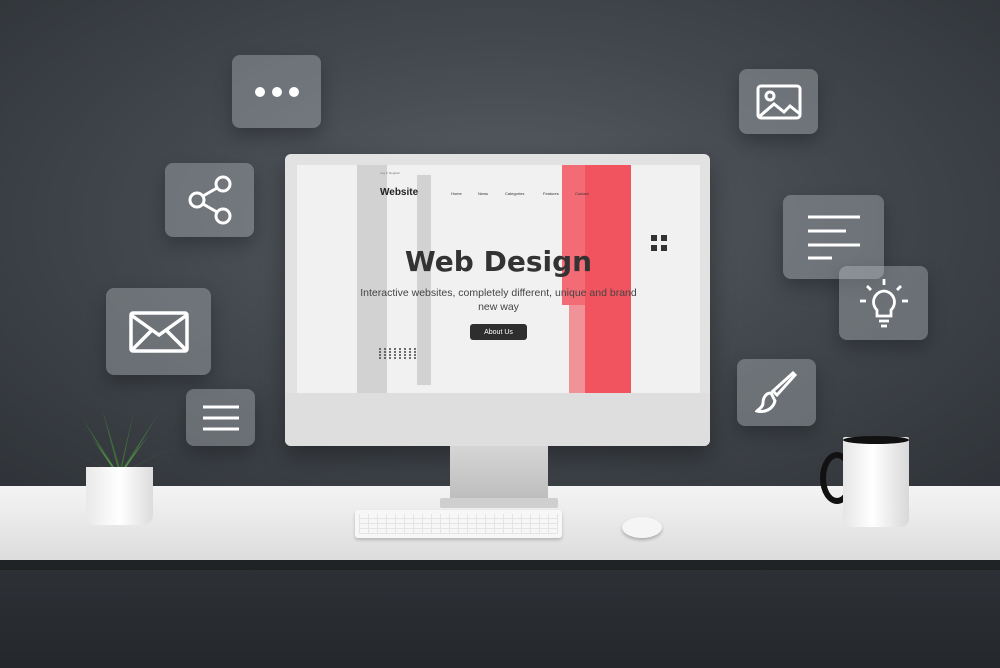 This screenshot has width=1000, height=668. Describe the element at coordinates (551, 193) in the screenshot. I see `nav-features: Features` at that location.